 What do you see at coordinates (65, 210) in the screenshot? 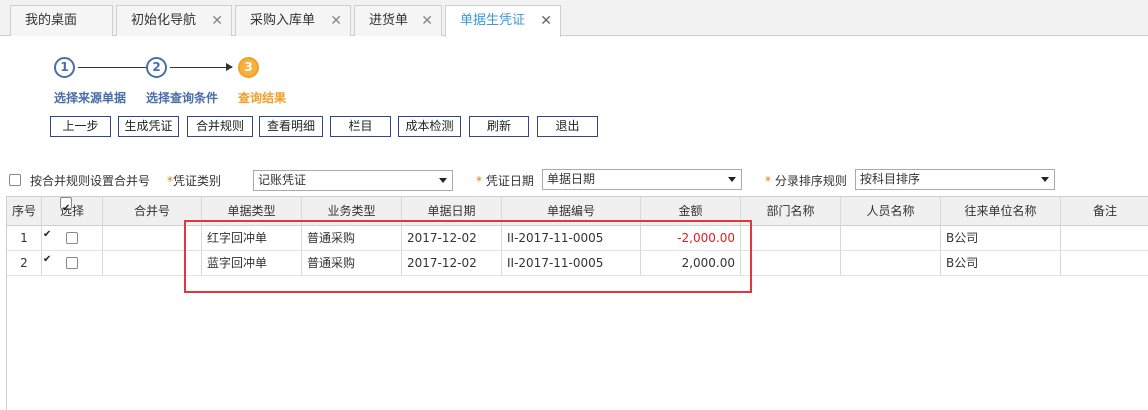
I see `select-all-checkbox` at bounding box center [65, 210].